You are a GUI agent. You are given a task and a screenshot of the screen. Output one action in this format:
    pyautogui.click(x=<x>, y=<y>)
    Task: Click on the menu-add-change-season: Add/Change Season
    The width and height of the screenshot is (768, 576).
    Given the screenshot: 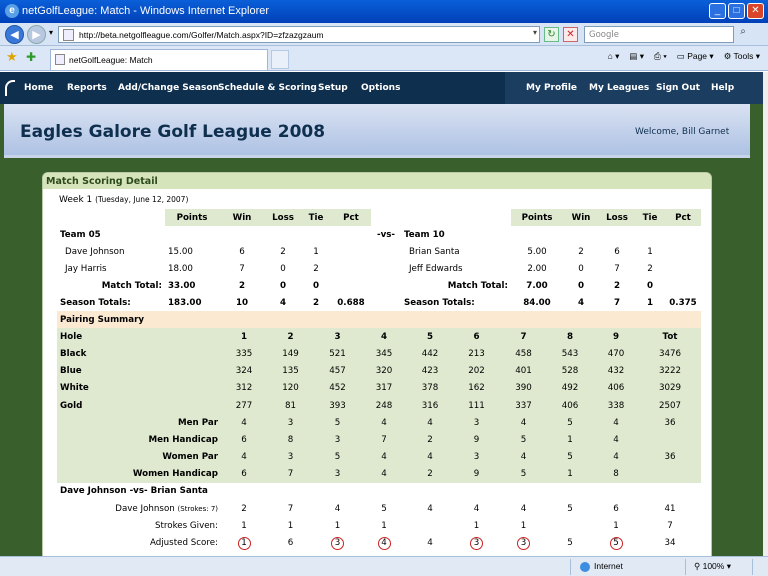 What is the action you would take?
    pyautogui.click(x=168, y=88)
    